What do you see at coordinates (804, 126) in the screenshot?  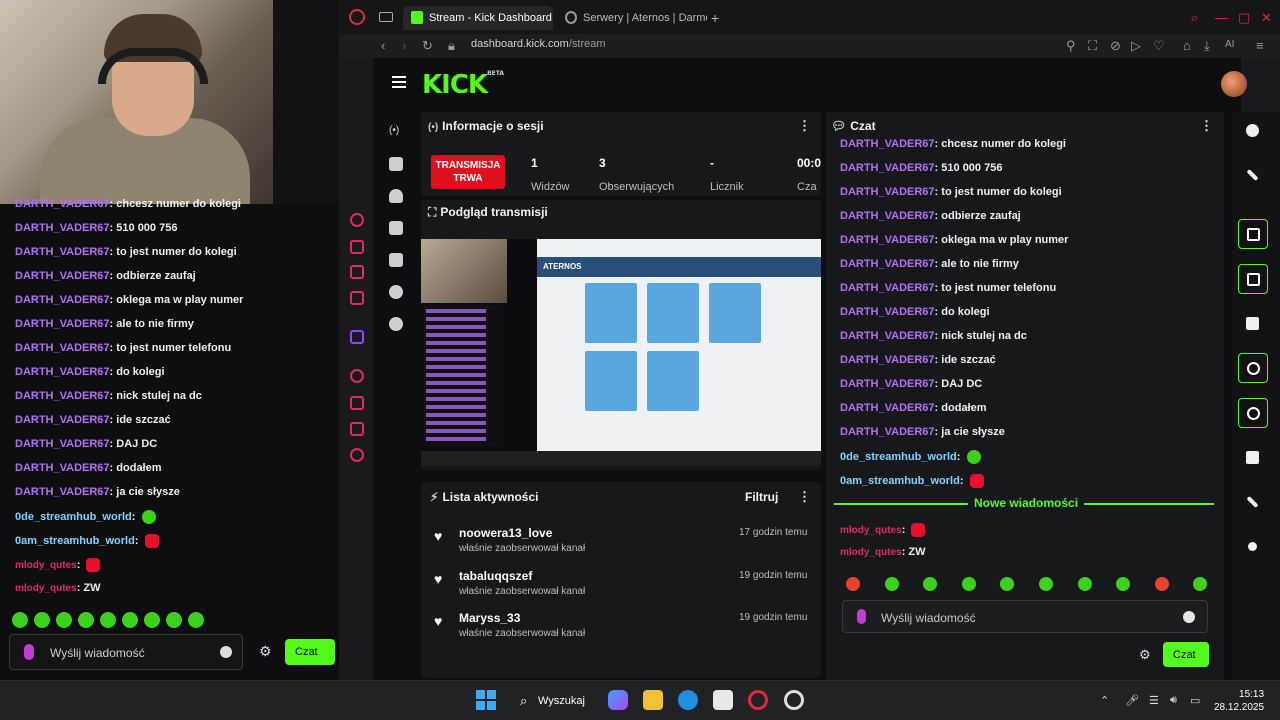 I see `session-more-icon: ⋮` at bounding box center [804, 126].